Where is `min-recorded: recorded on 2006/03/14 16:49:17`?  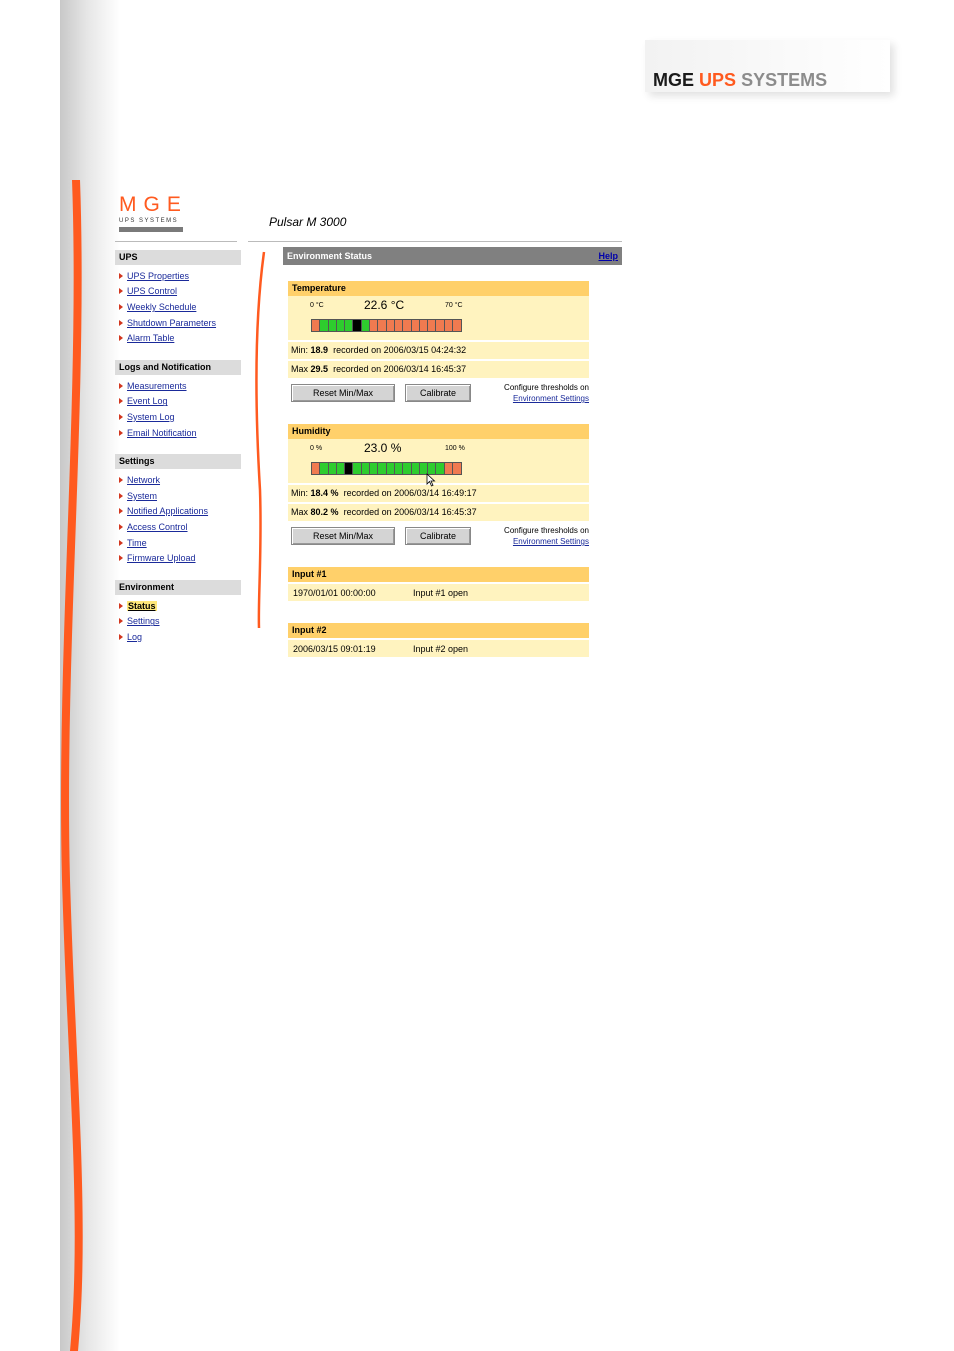
min-recorded: recorded on 2006/03/14 16:49:17 is located at coordinates (410, 493).